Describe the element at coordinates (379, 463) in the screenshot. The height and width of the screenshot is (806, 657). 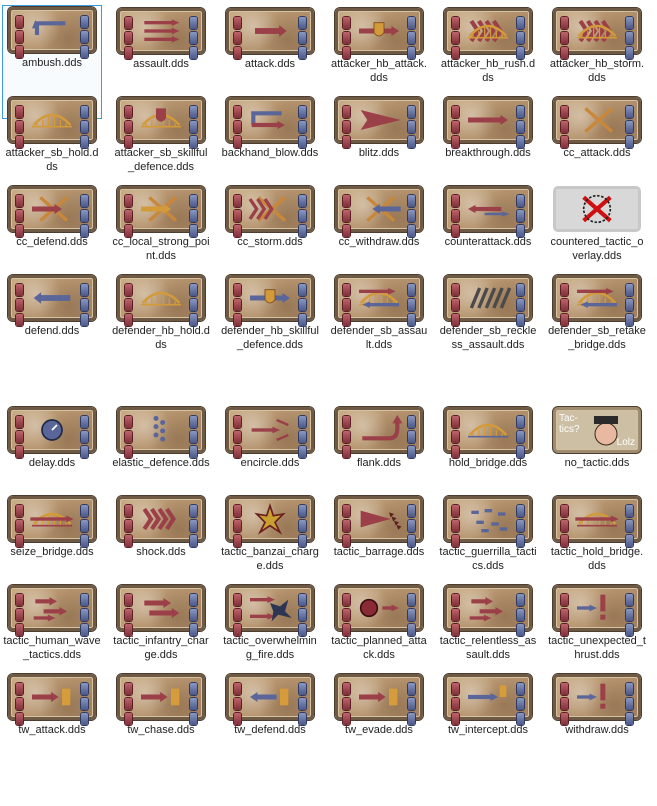
I see `file-name-label: flank.dds` at that location.